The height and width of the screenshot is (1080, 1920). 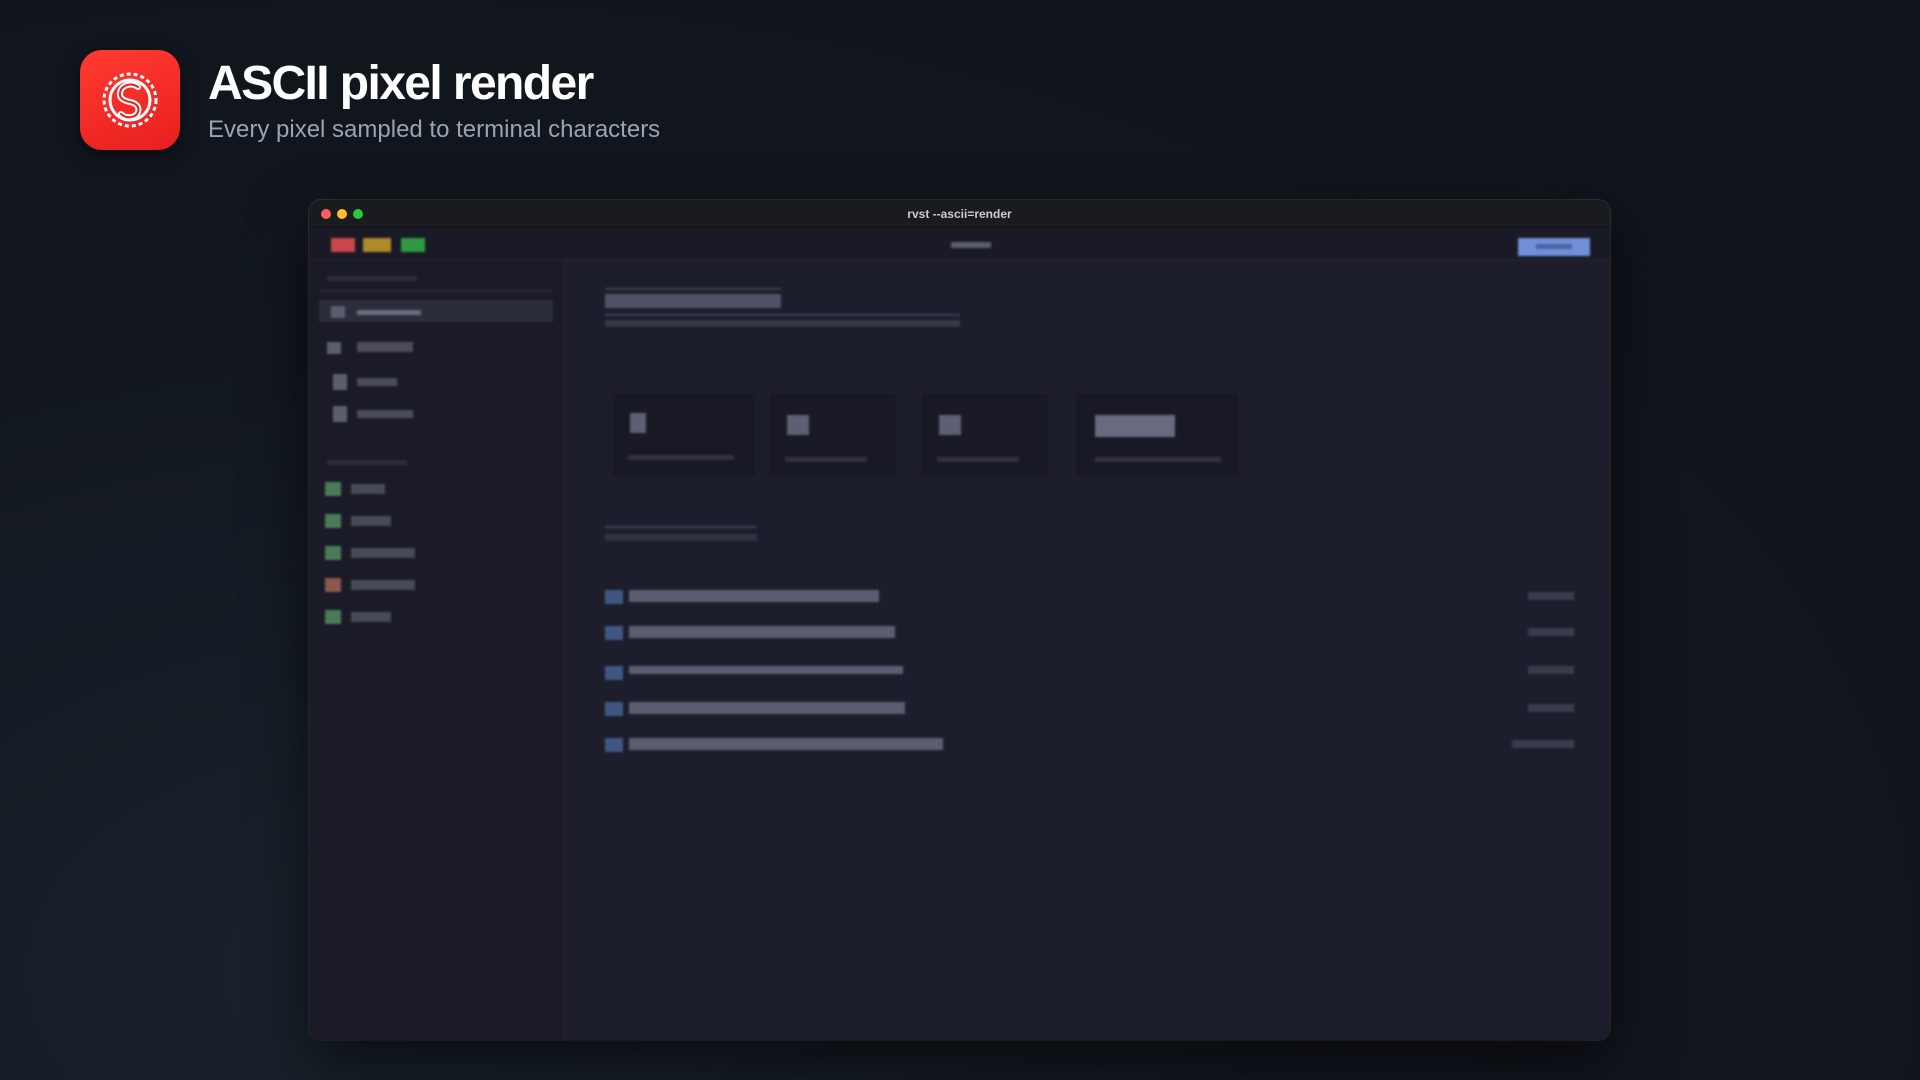 I want to click on traffic-lights, so click(x=342, y=214).